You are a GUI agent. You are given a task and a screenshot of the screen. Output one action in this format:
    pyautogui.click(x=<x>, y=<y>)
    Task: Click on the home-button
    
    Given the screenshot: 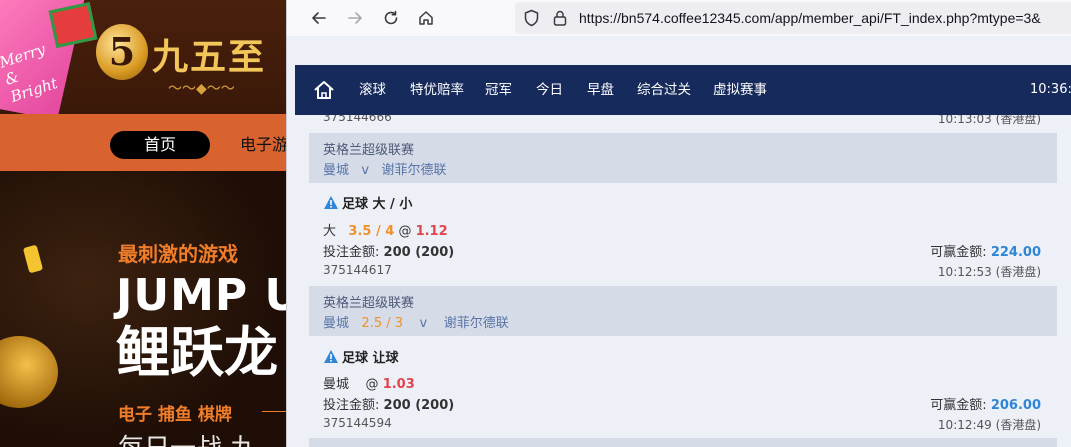 What is the action you would take?
    pyautogui.click(x=426, y=18)
    